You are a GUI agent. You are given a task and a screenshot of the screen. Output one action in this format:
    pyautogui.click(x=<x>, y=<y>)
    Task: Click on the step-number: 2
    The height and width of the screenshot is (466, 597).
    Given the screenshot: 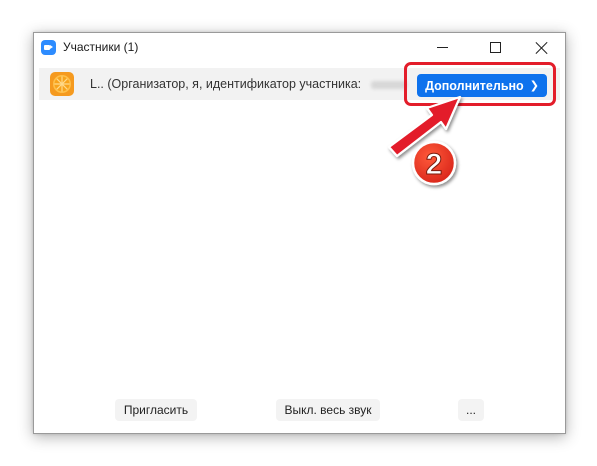 What is the action you would take?
    pyautogui.click(x=434, y=164)
    